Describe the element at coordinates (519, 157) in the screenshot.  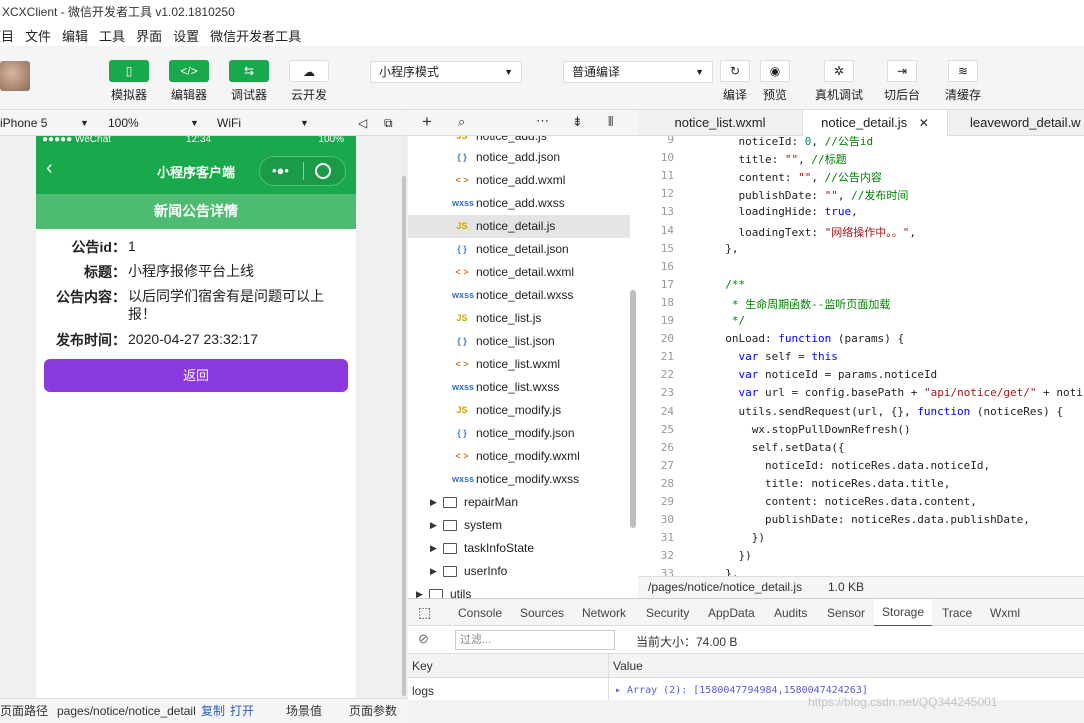
I see `file-item: { } notice_add.json` at that location.